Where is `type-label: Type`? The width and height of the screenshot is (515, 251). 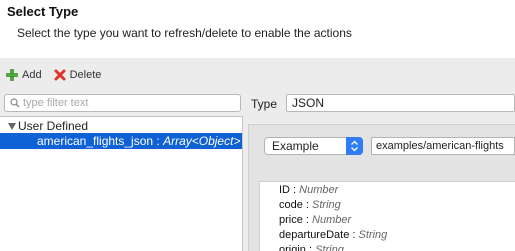 type-label: Type is located at coordinates (264, 104).